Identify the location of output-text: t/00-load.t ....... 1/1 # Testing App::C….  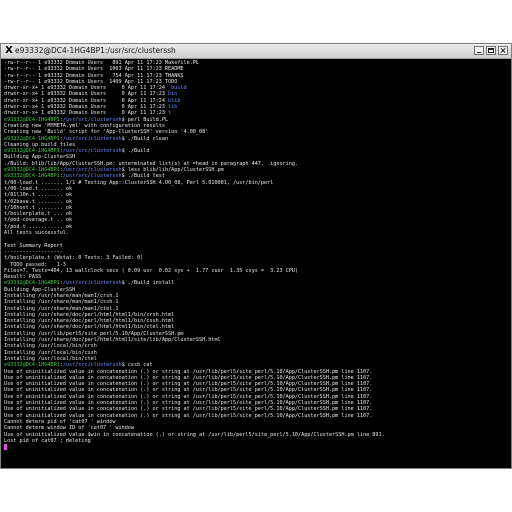
(139, 182).